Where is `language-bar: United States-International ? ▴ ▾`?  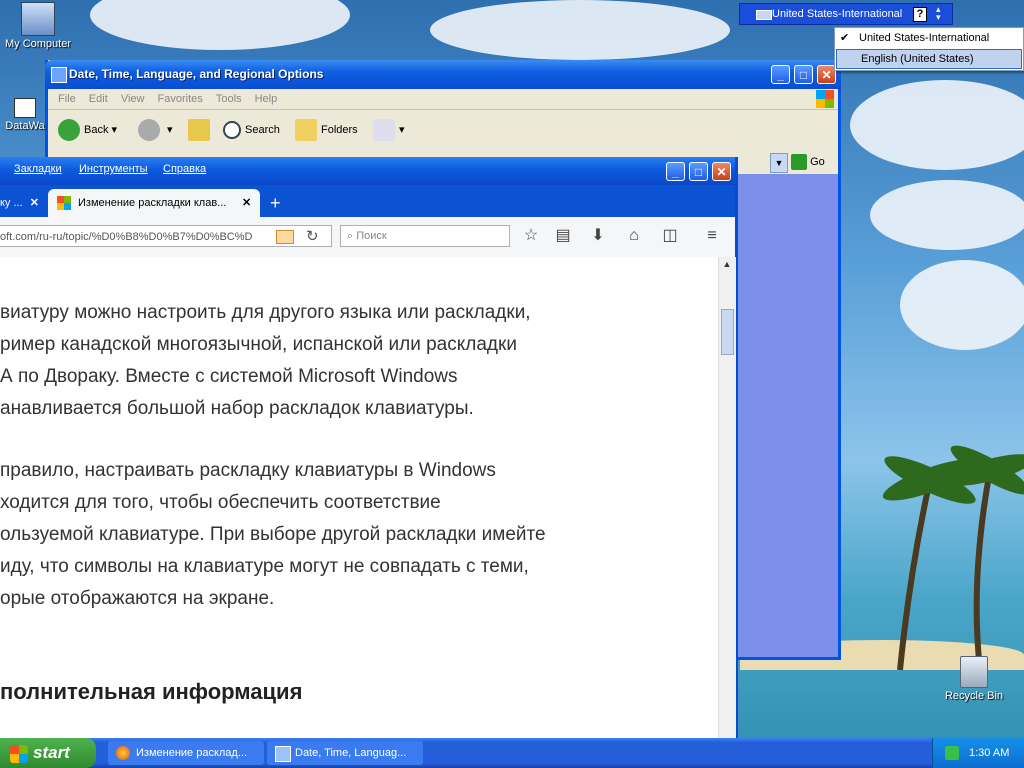
language-bar: United States-International ? ▴ ▾ is located at coordinates (846, 14).